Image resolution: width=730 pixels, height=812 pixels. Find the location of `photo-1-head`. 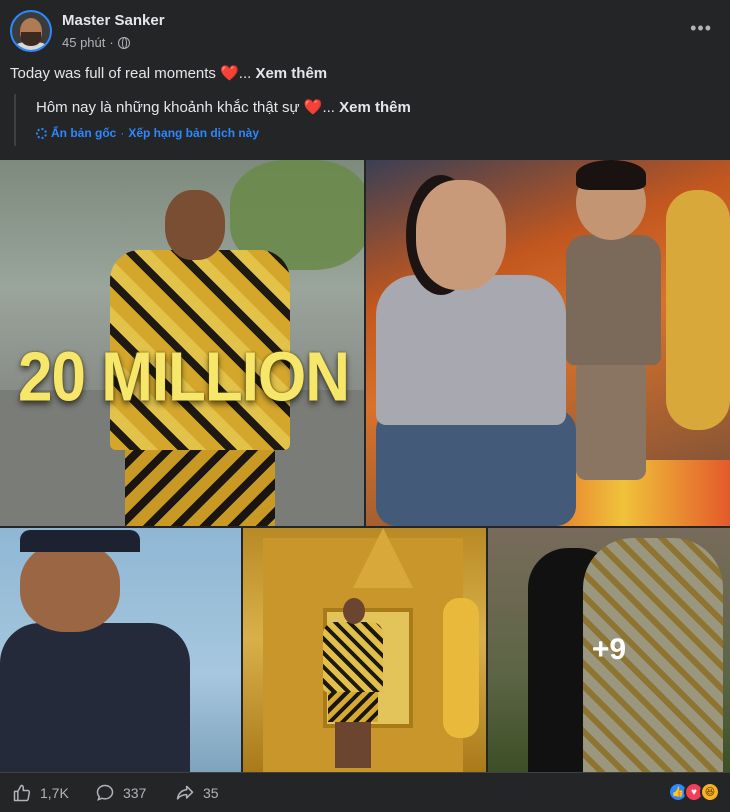

photo-1-head is located at coordinates (195, 225).